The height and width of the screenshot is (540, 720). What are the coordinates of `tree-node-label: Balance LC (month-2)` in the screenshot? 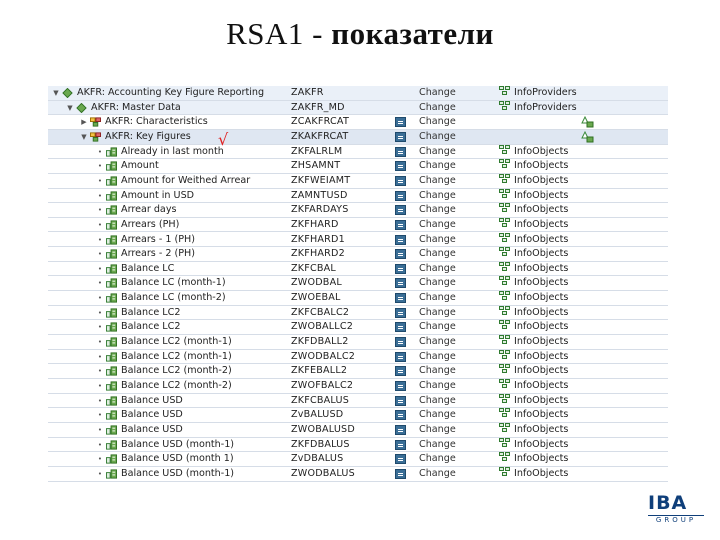 It's located at (204, 298).